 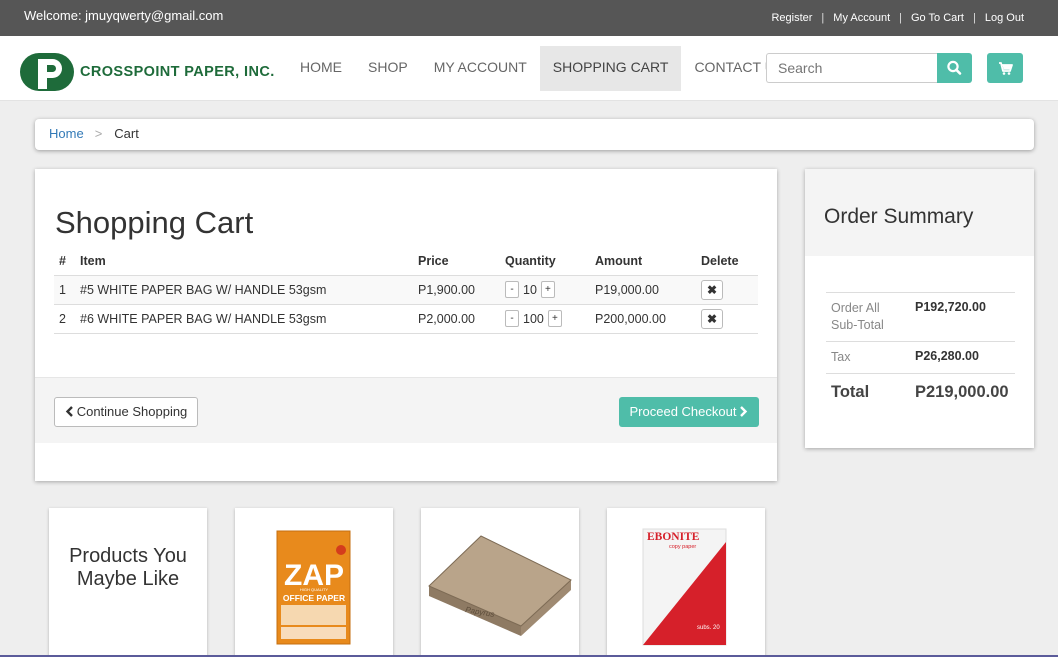 I want to click on row-amount: P19,000.00, so click(x=643, y=290).